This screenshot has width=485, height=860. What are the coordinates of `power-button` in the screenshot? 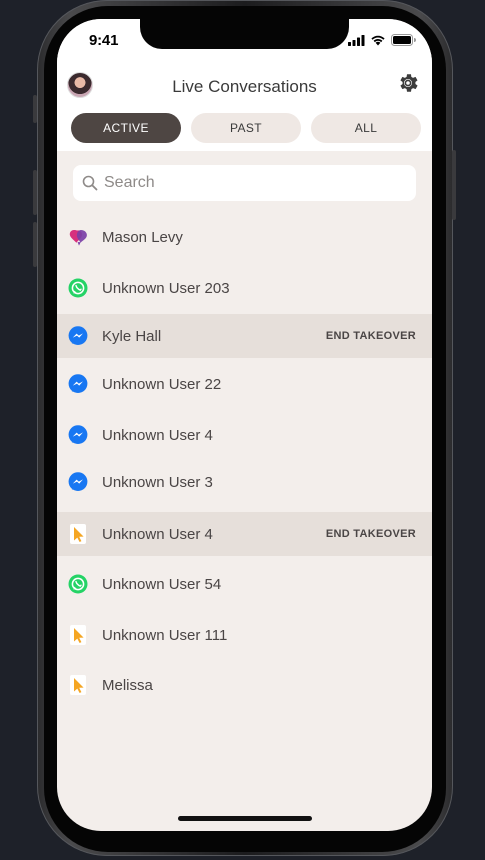 It's located at (454, 185).